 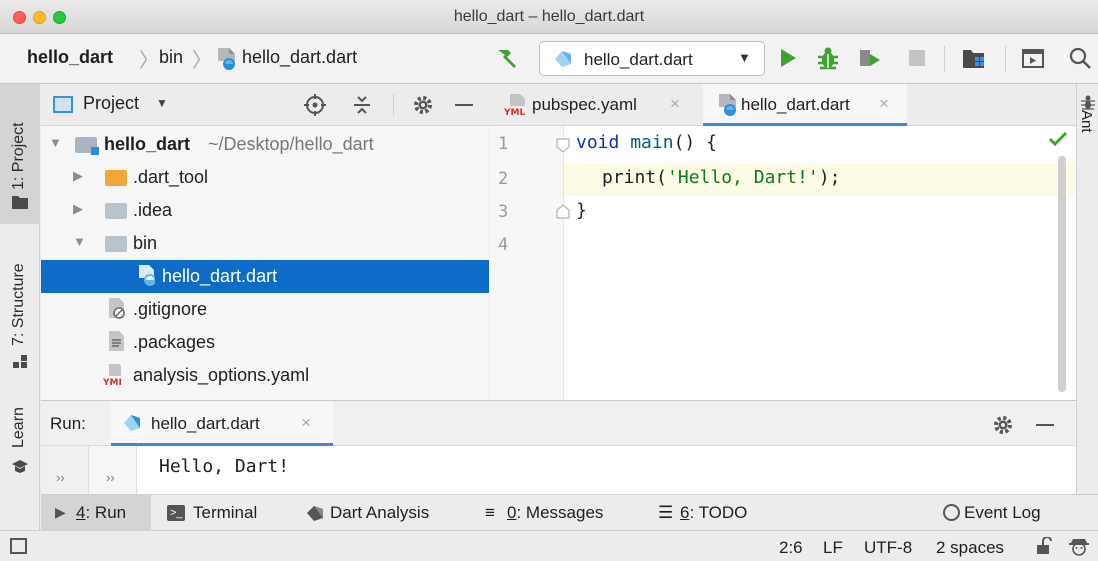 I want to click on tool-tab-event-log: Event Log, so click(x=1006, y=513).